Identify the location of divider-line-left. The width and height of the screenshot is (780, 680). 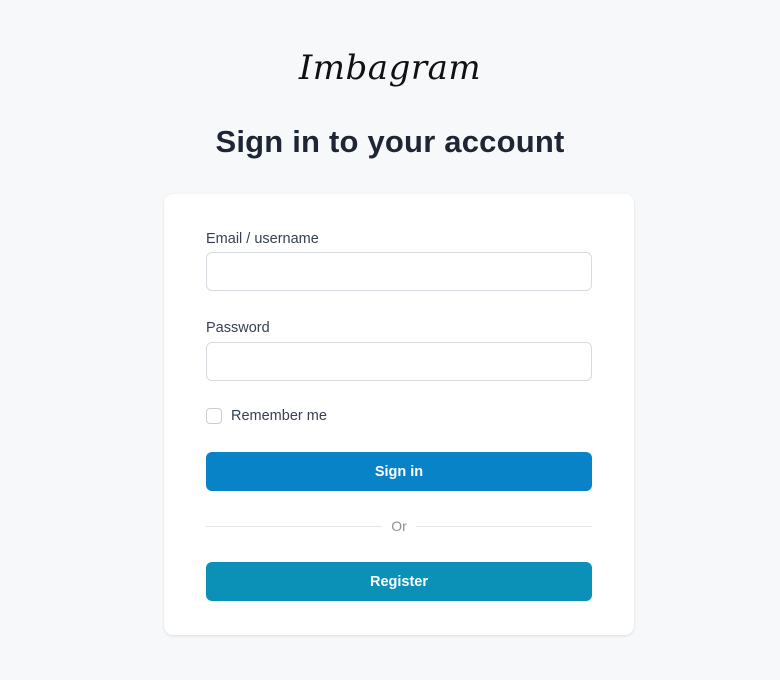
(294, 526).